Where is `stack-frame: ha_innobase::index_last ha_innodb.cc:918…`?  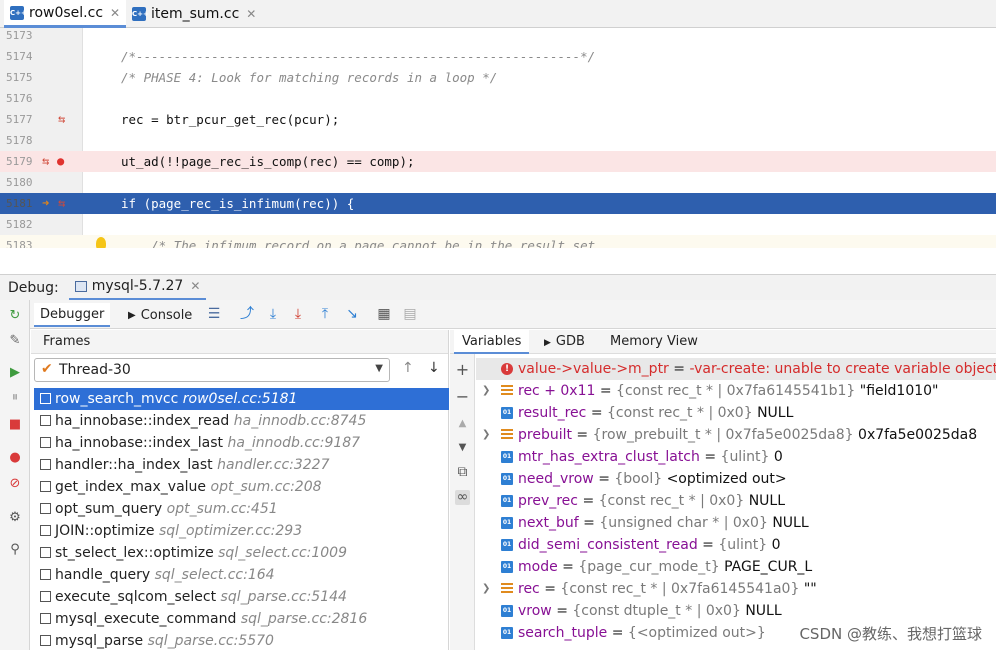
stack-frame: ha_innobase::index_last ha_innodb.cc:918… is located at coordinates (241, 443).